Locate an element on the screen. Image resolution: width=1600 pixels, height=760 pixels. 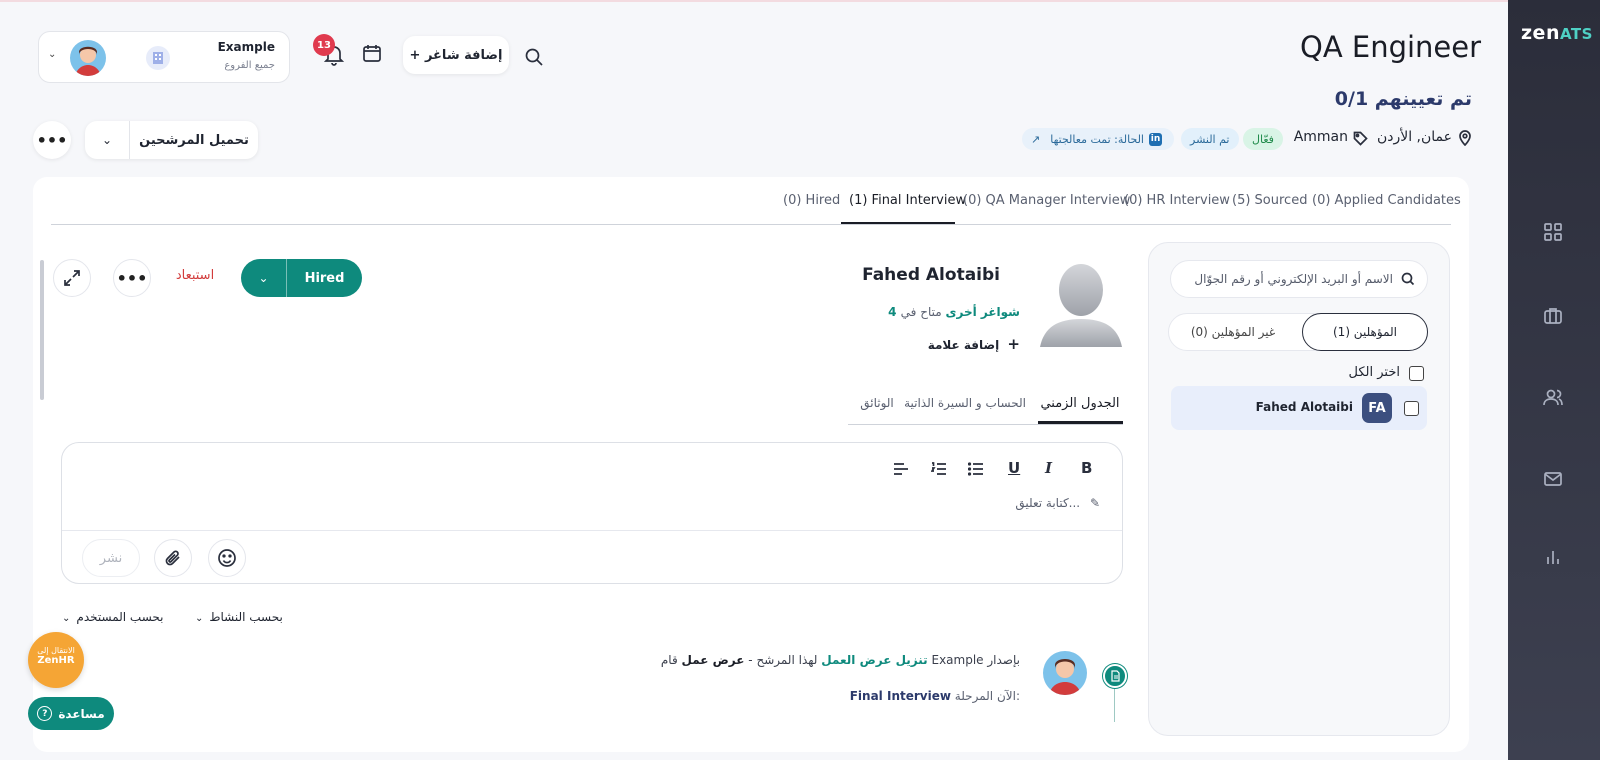
select-all-label: اختر الكل is located at coordinates (1374, 372).